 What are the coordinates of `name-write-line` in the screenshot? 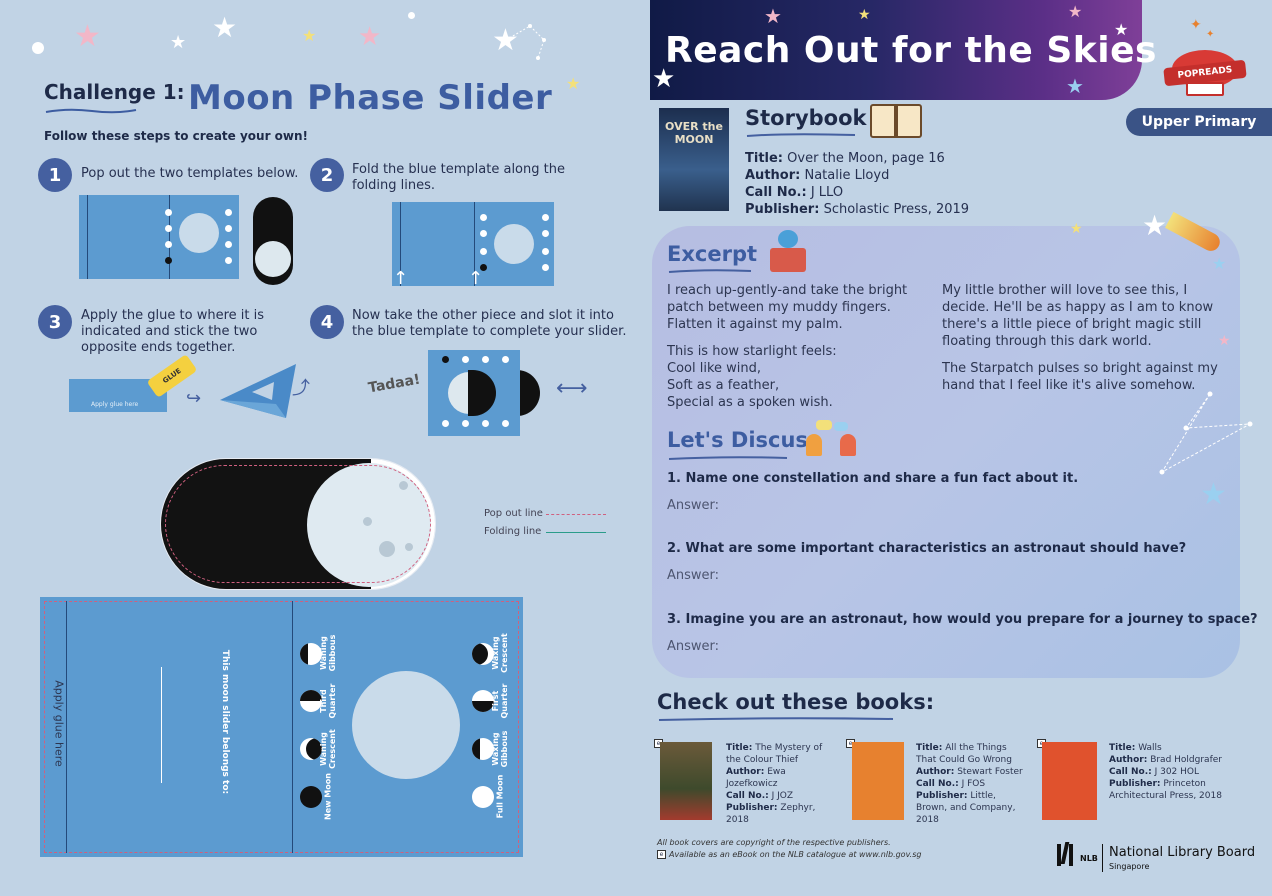 It's located at (161, 725).